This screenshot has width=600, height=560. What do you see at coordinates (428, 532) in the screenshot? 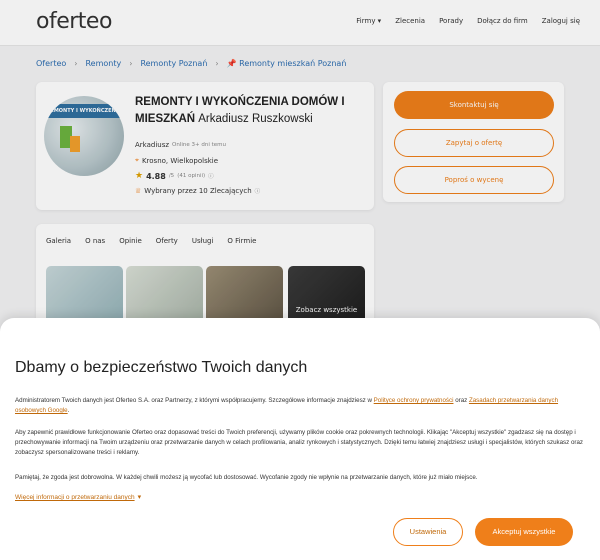
I see `settings-button: Ustawienia` at bounding box center [428, 532].